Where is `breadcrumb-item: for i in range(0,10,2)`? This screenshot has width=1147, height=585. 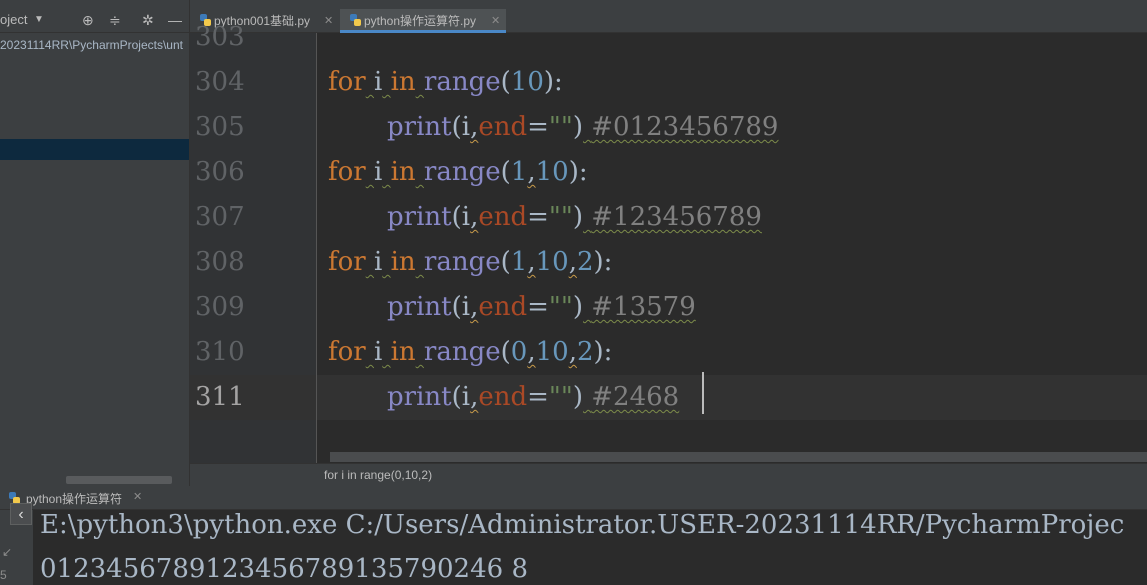
breadcrumb-item: for i in range(0,10,2) is located at coordinates (378, 475).